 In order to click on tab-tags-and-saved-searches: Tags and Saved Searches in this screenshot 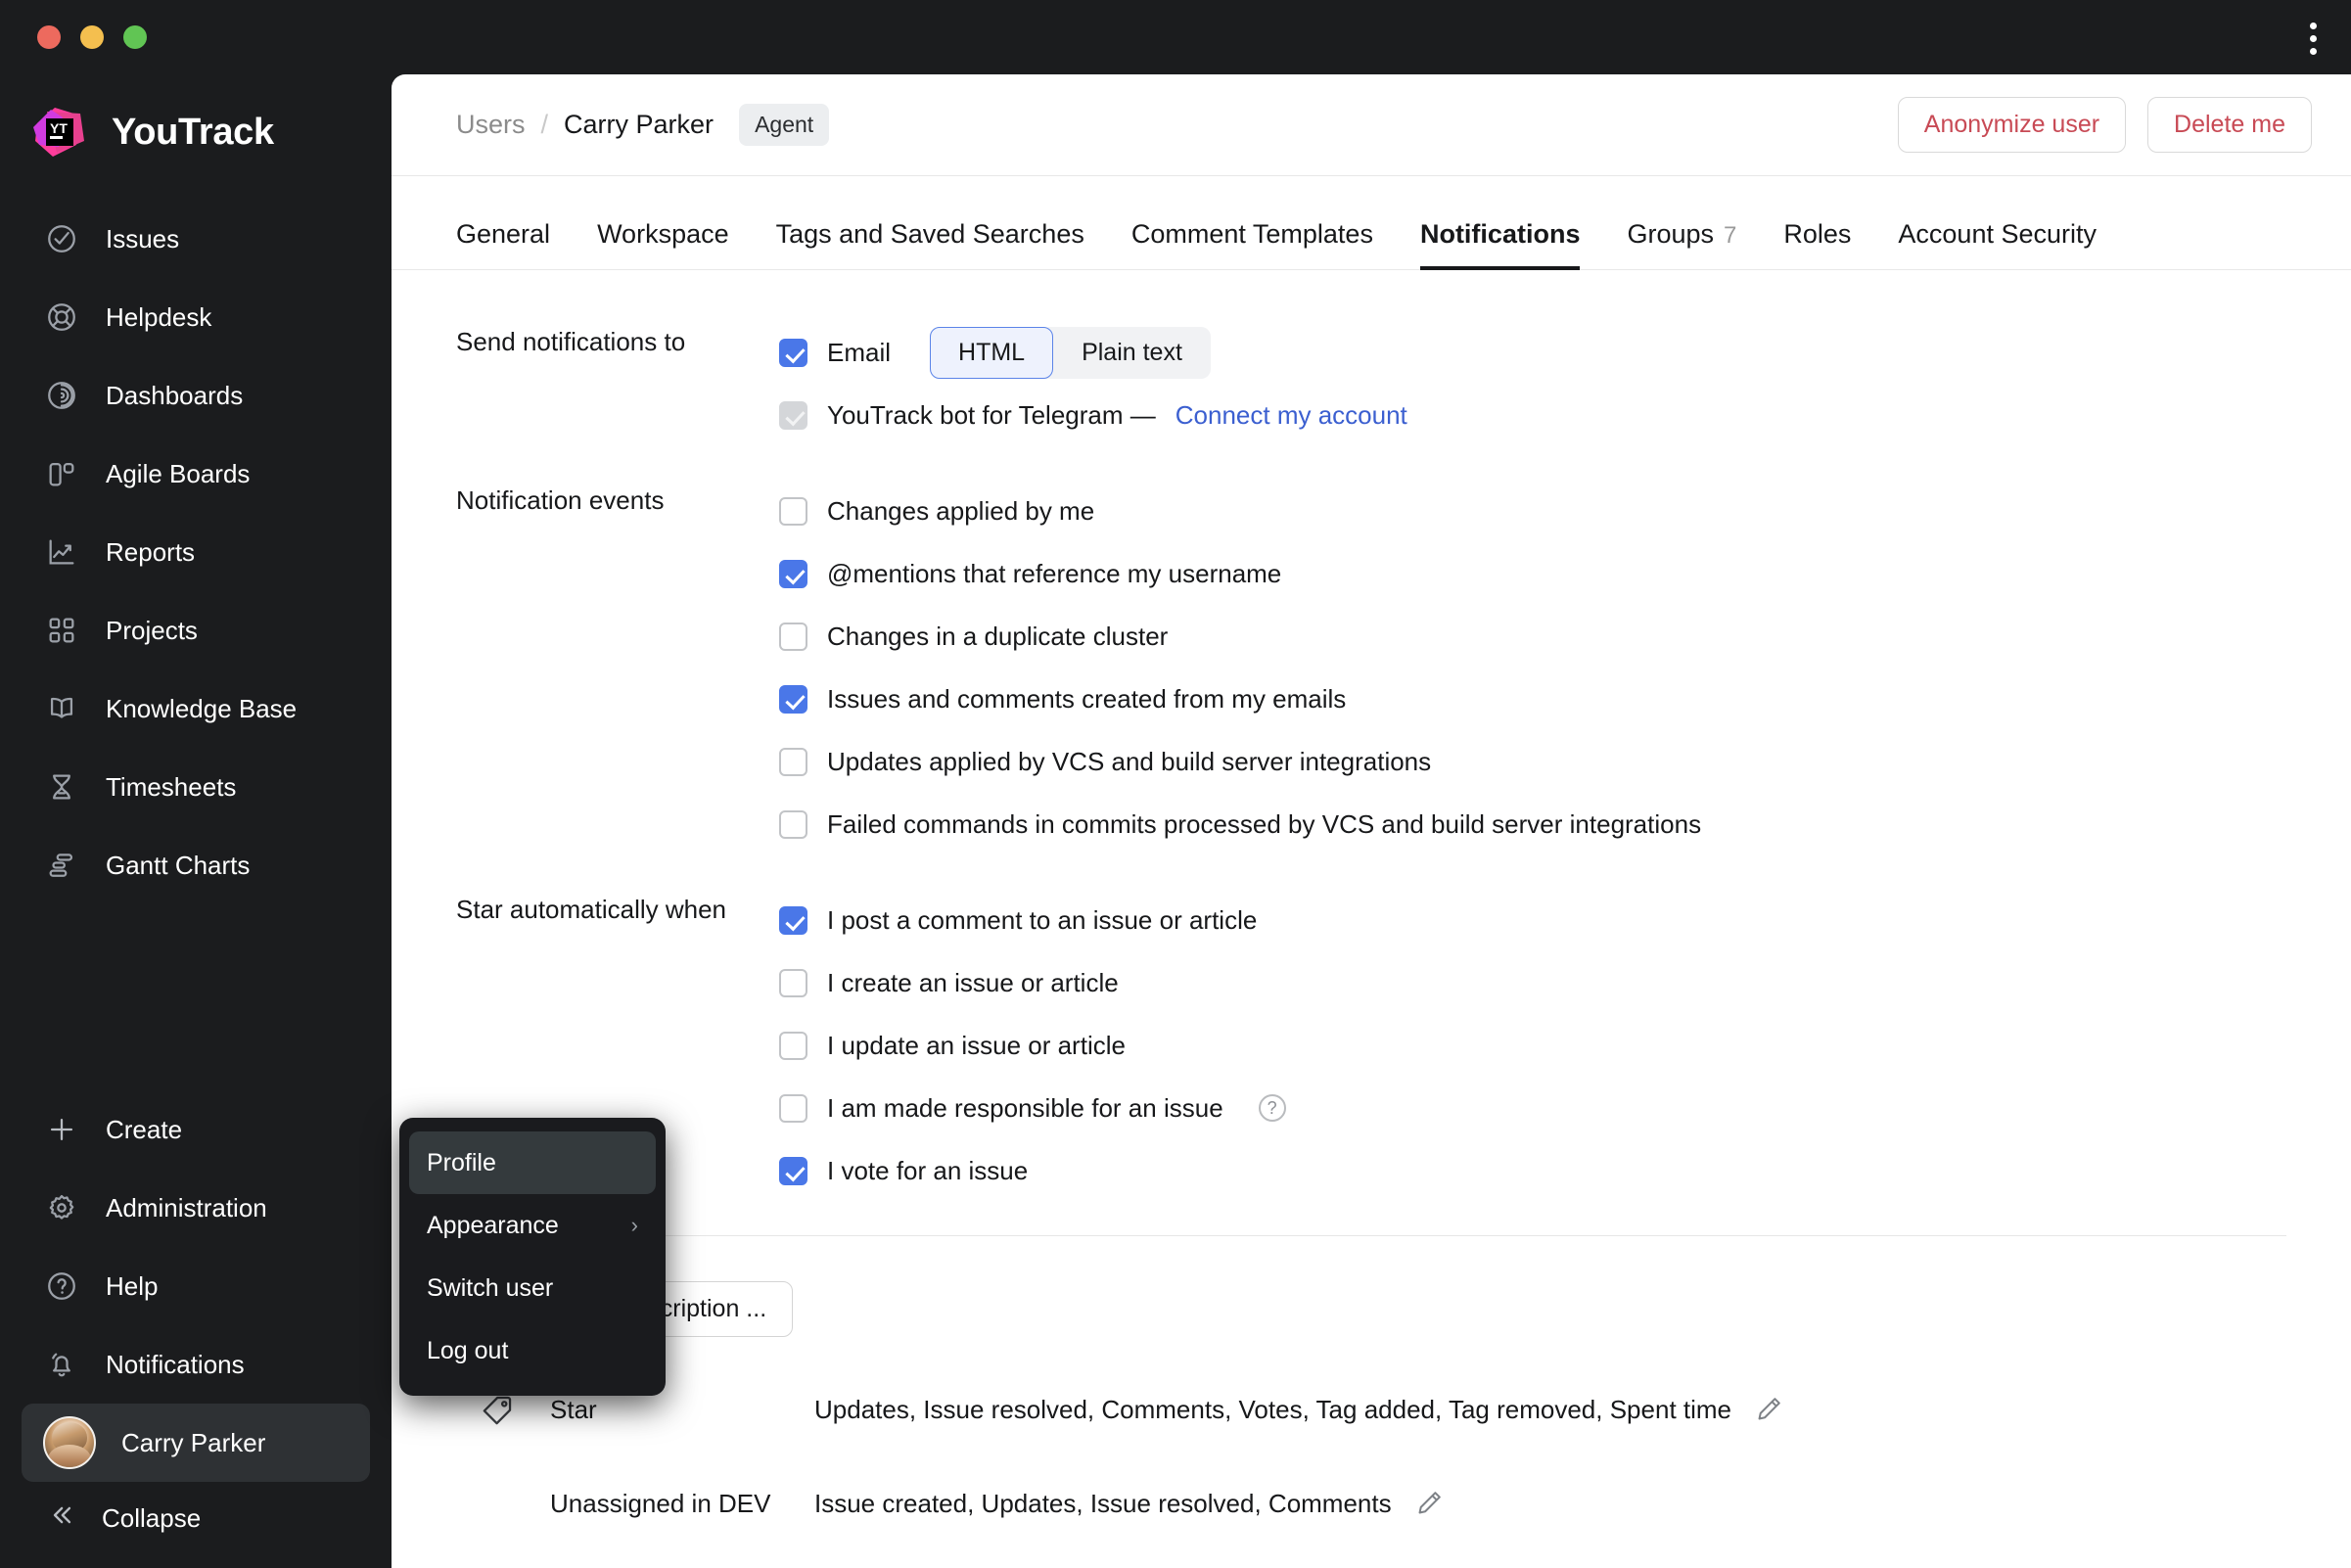, I will do `click(930, 244)`.